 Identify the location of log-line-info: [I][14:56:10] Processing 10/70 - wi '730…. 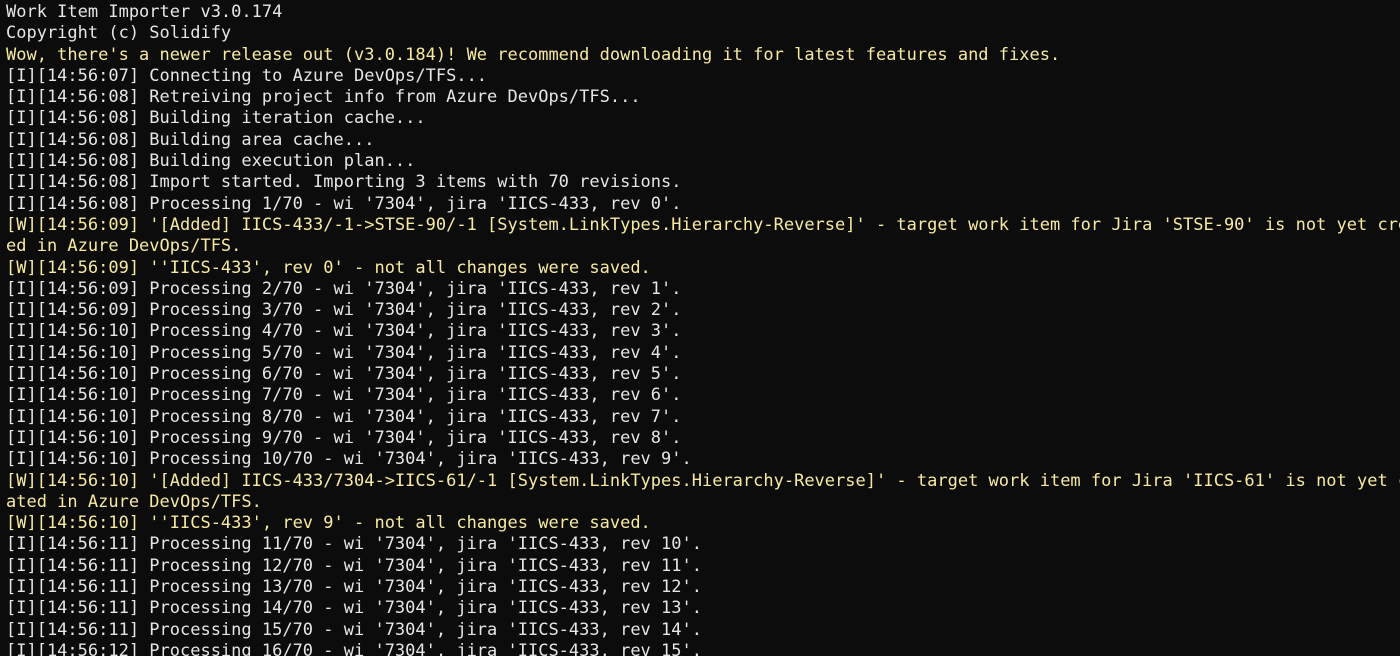
(349, 459).